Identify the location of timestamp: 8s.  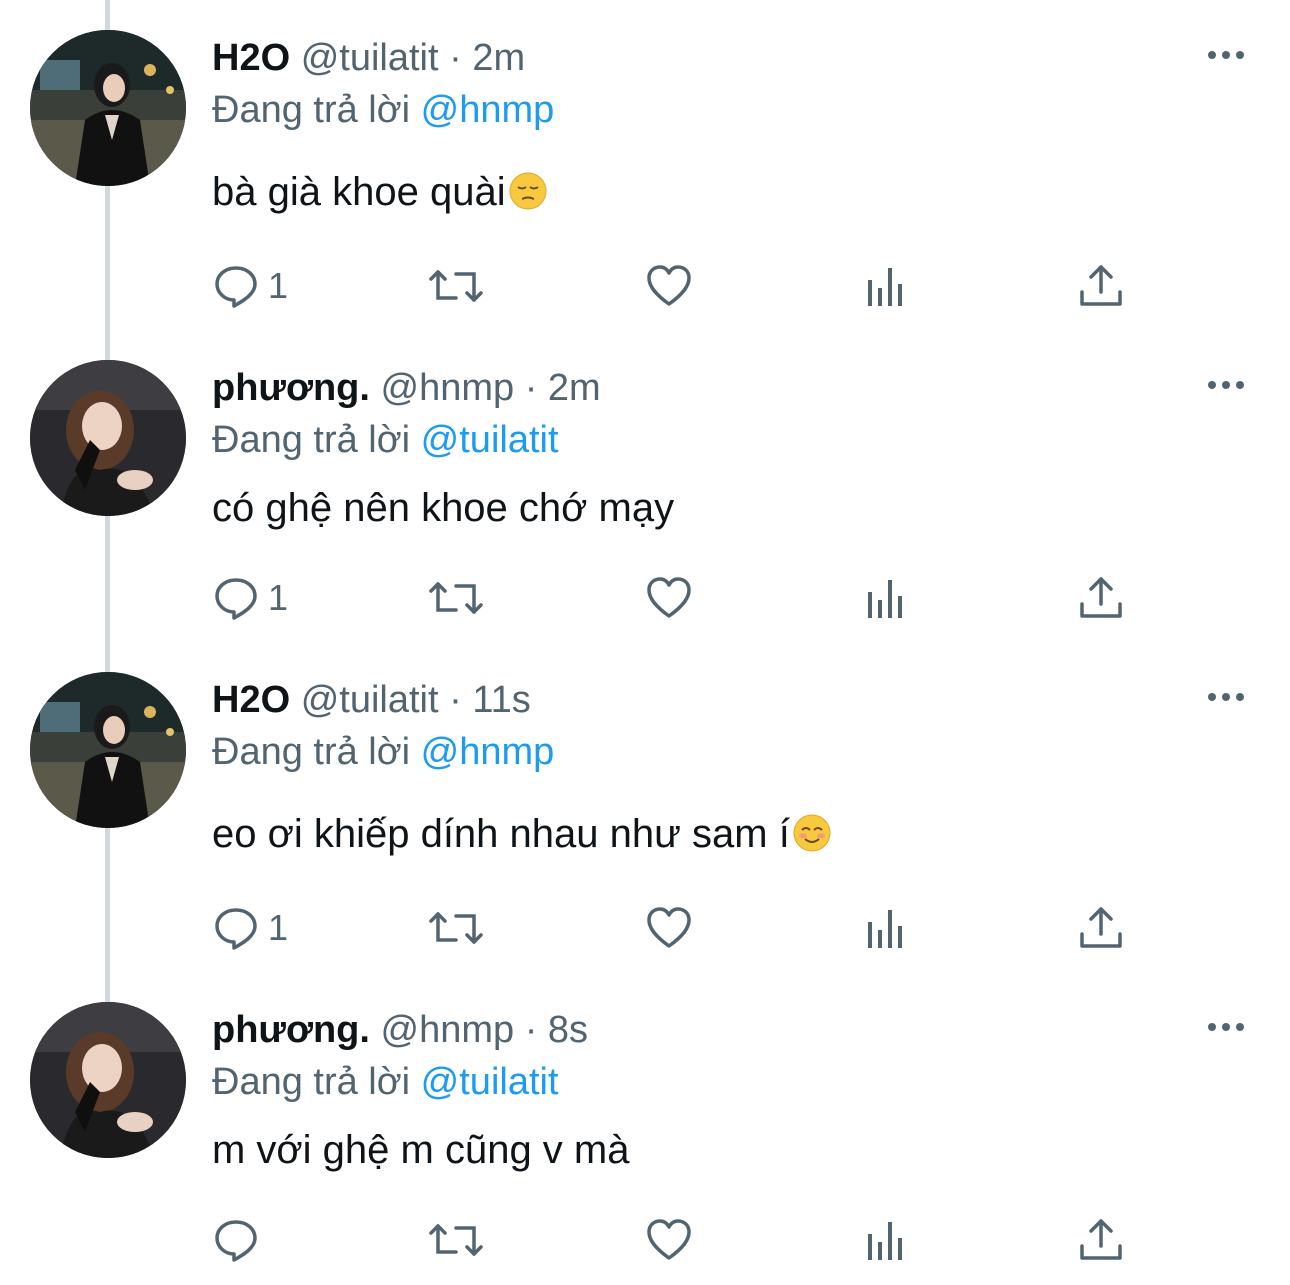
(568, 1030).